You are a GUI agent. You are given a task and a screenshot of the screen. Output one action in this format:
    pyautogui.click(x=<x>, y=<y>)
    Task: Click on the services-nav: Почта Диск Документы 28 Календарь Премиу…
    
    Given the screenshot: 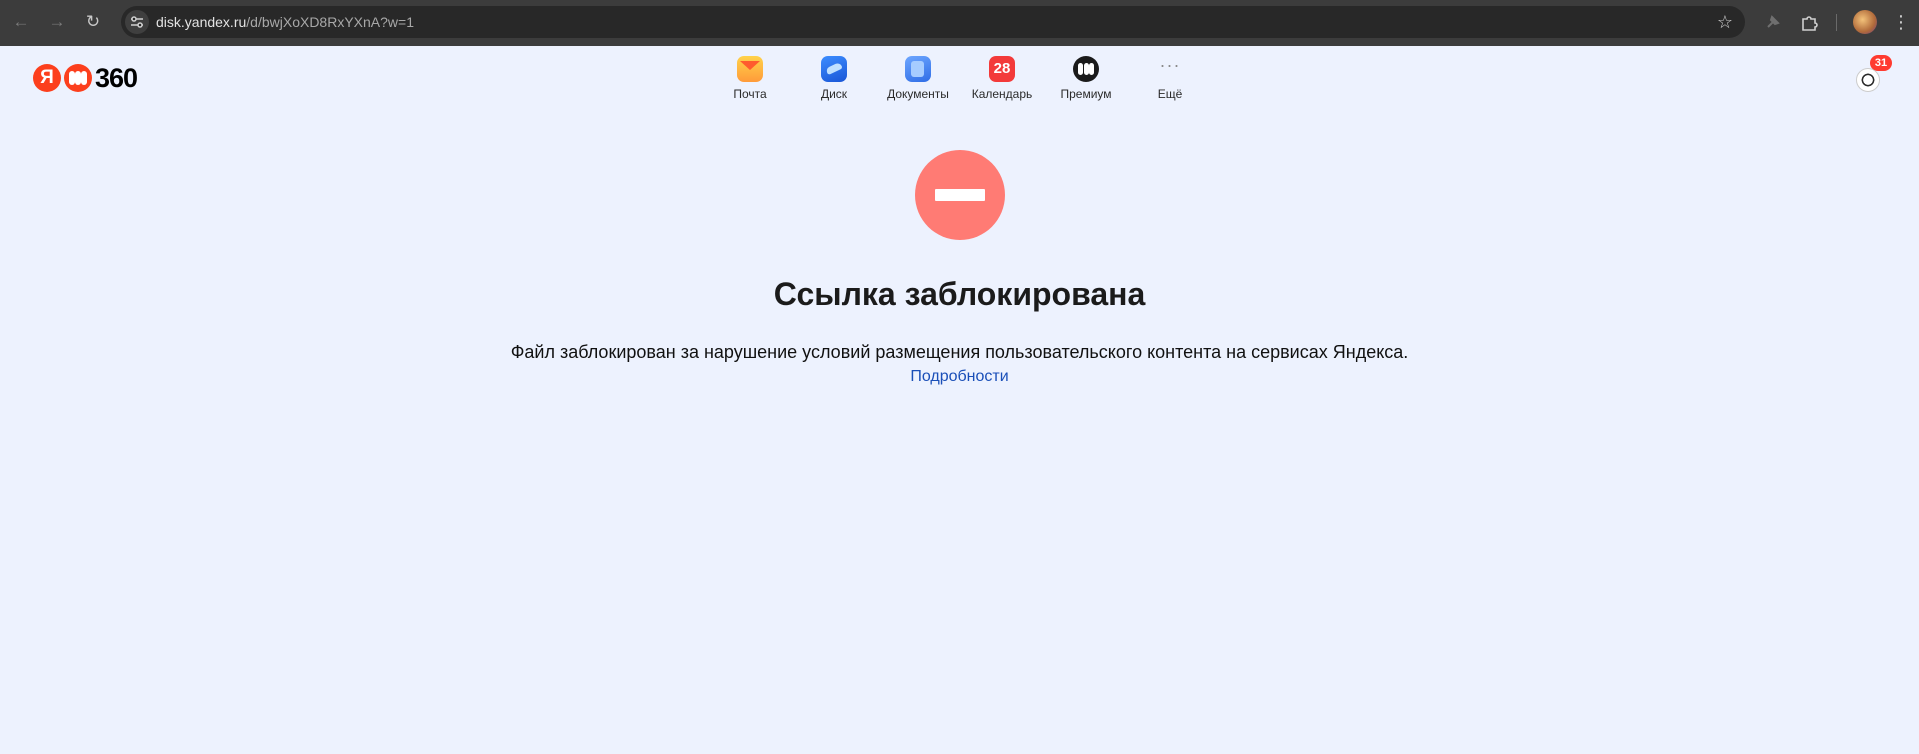 What is the action you would take?
    pyautogui.click(x=959, y=81)
    